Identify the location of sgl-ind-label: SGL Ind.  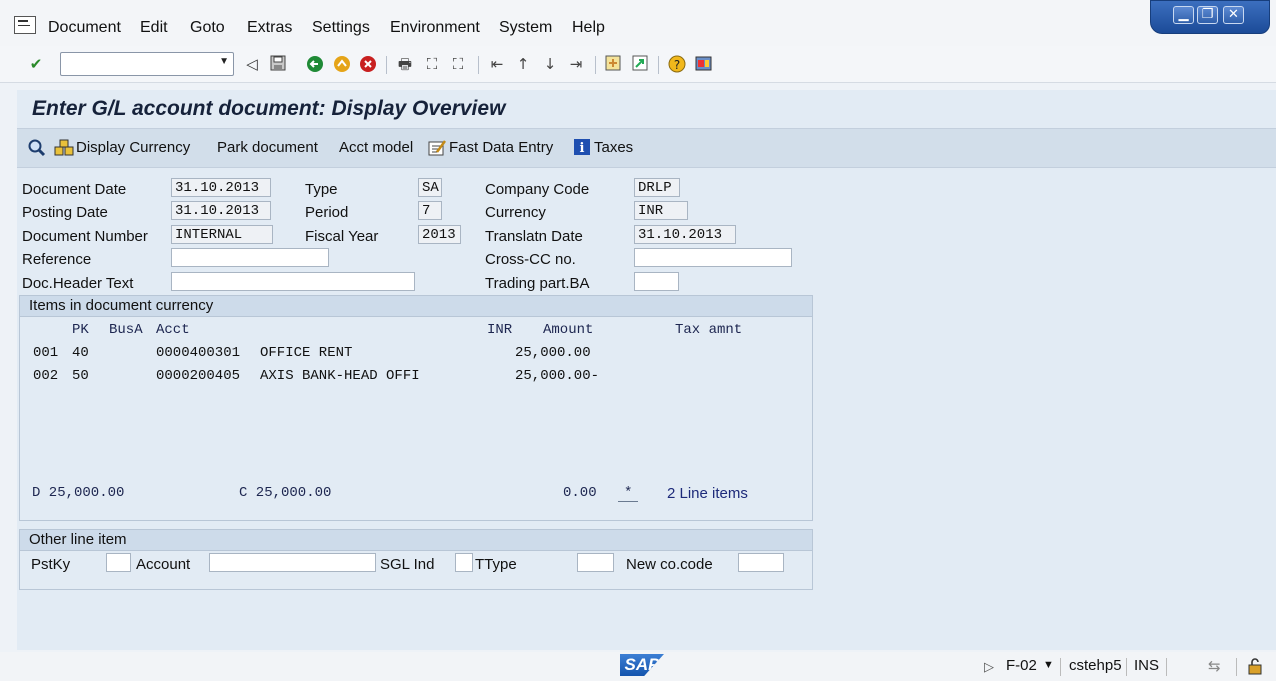
(407, 564).